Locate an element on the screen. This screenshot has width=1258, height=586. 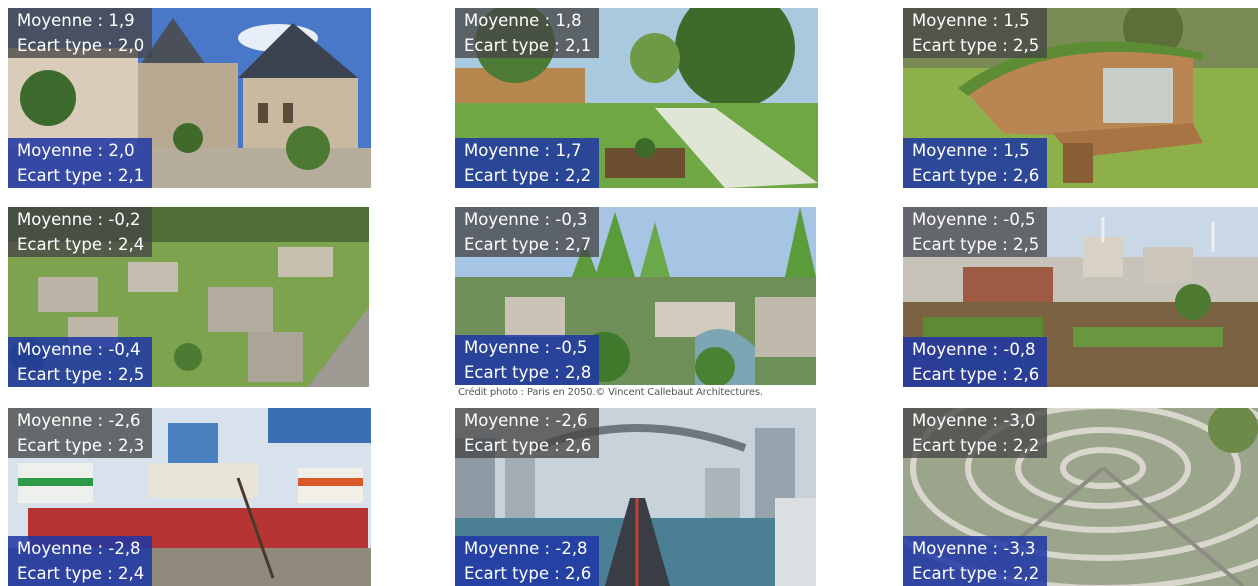
std-dev-text: Ecart type : 2,0 is located at coordinates (81, 45).